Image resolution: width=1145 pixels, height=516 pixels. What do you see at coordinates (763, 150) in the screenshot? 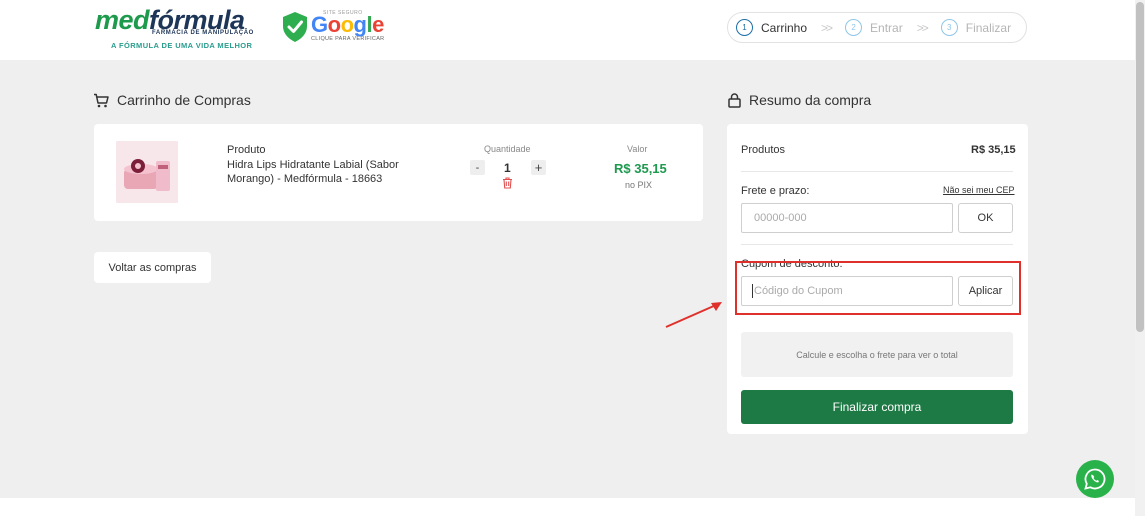
I see `products-label: Produtos` at bounding box center [763, 150].